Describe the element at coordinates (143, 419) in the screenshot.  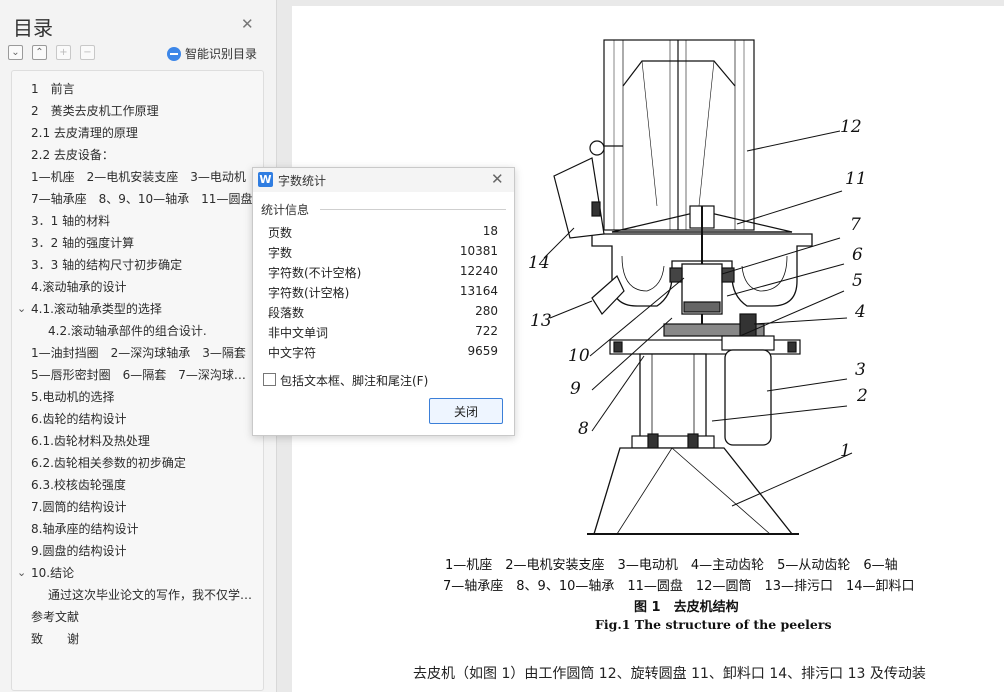
I see `toc-item: 6.齿轮的结构设计` at that location.